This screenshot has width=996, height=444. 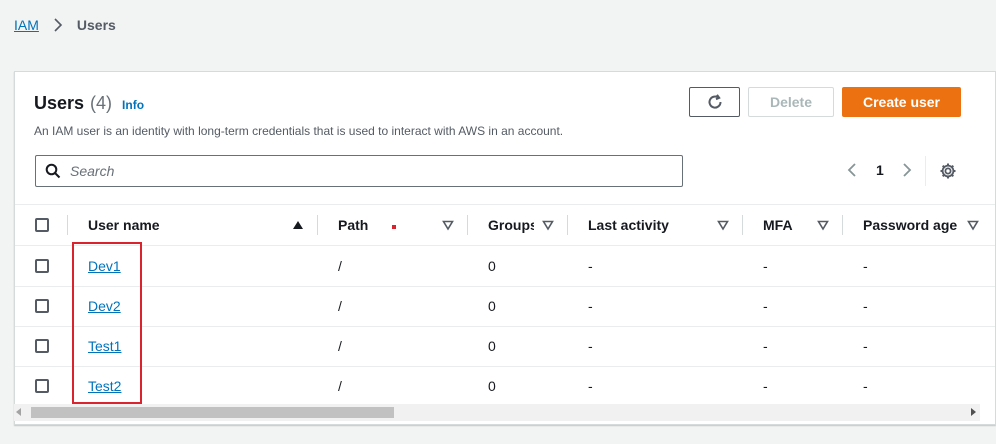 What do you see at coordinates (163, 225) in the screenshot?
I see `column-header-user-name: User name` at bounding box center [163, 225].